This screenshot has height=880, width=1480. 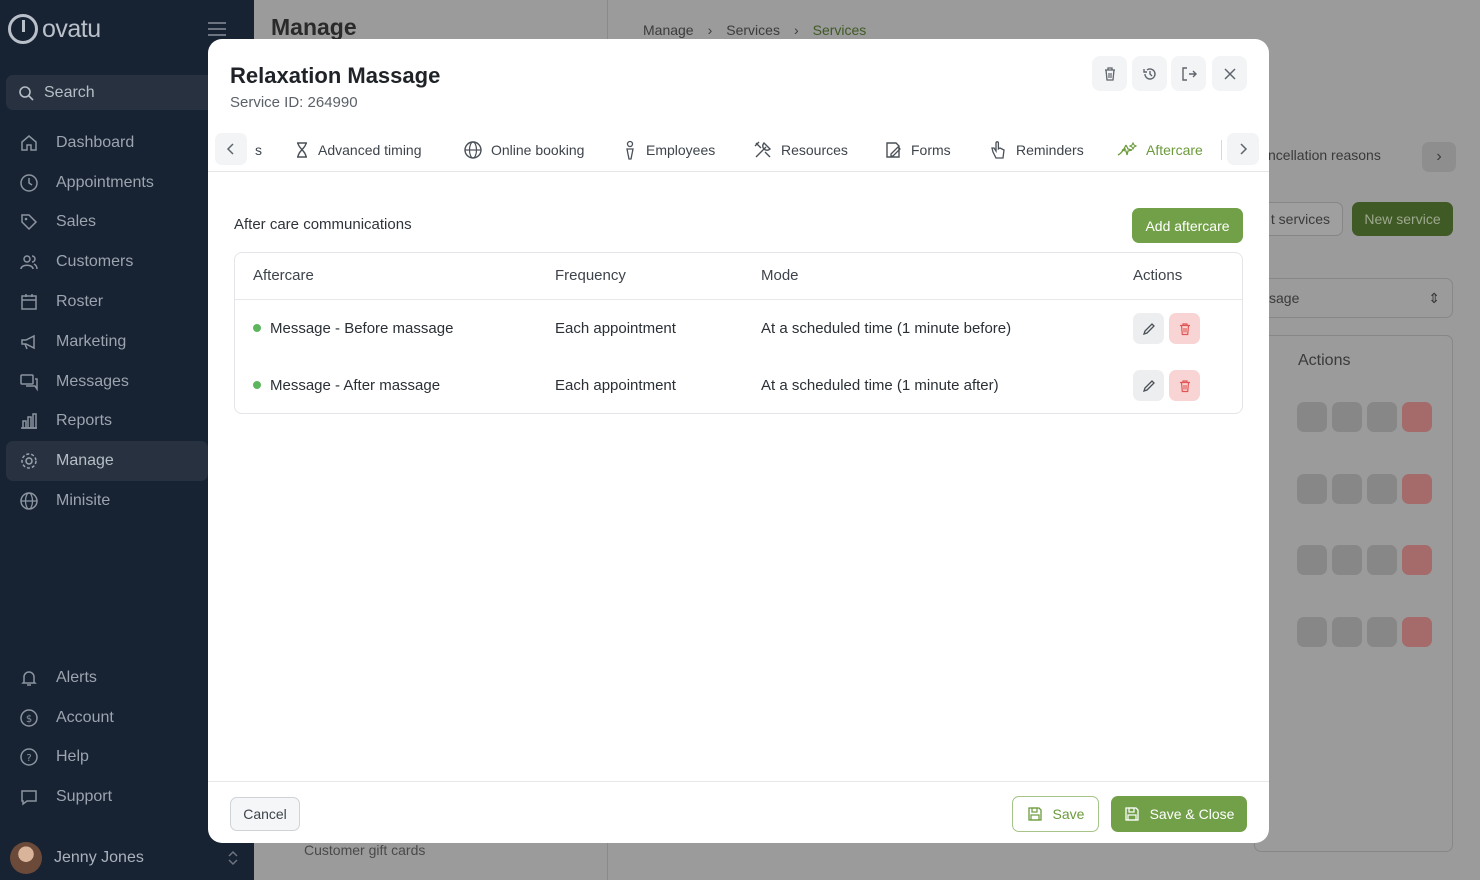 What do you see at coordinates (1402, 219) in the screenshot?
I see `new-service-button: New service` at bounding box center [1402, 219].